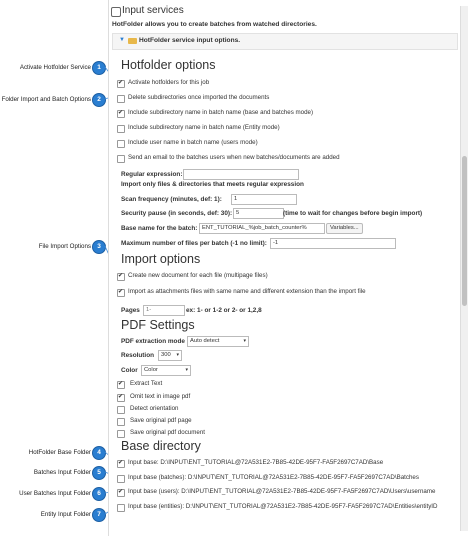  I want to click on checkbox-include-subdir-entity, so click(121, 129).